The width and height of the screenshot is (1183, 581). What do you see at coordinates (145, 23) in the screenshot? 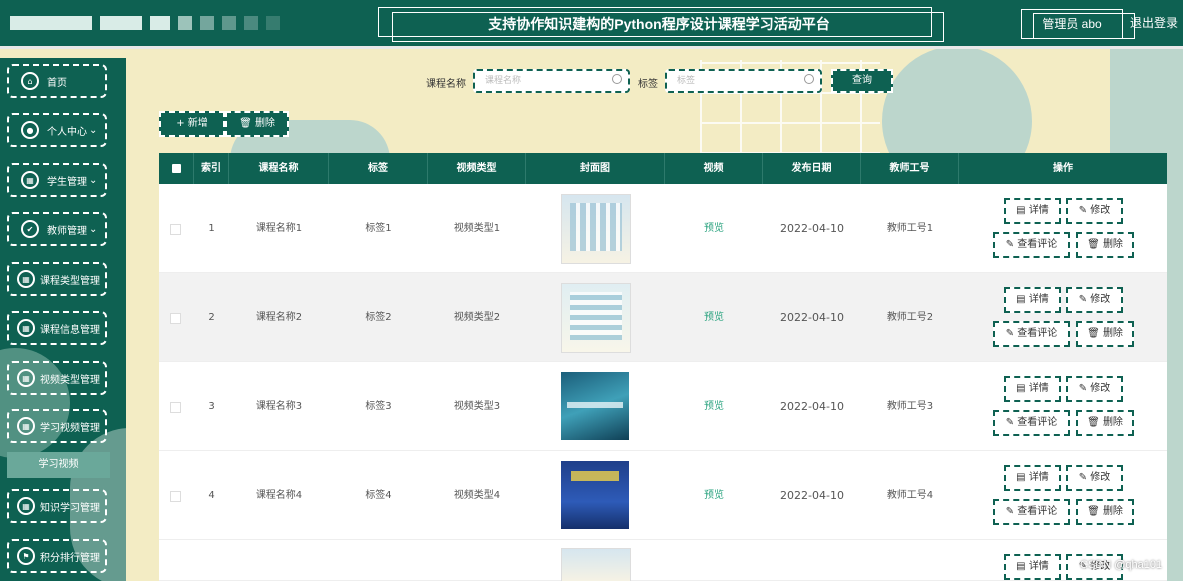
I see `header-logo-blocks` at bounding box center [145, 23].